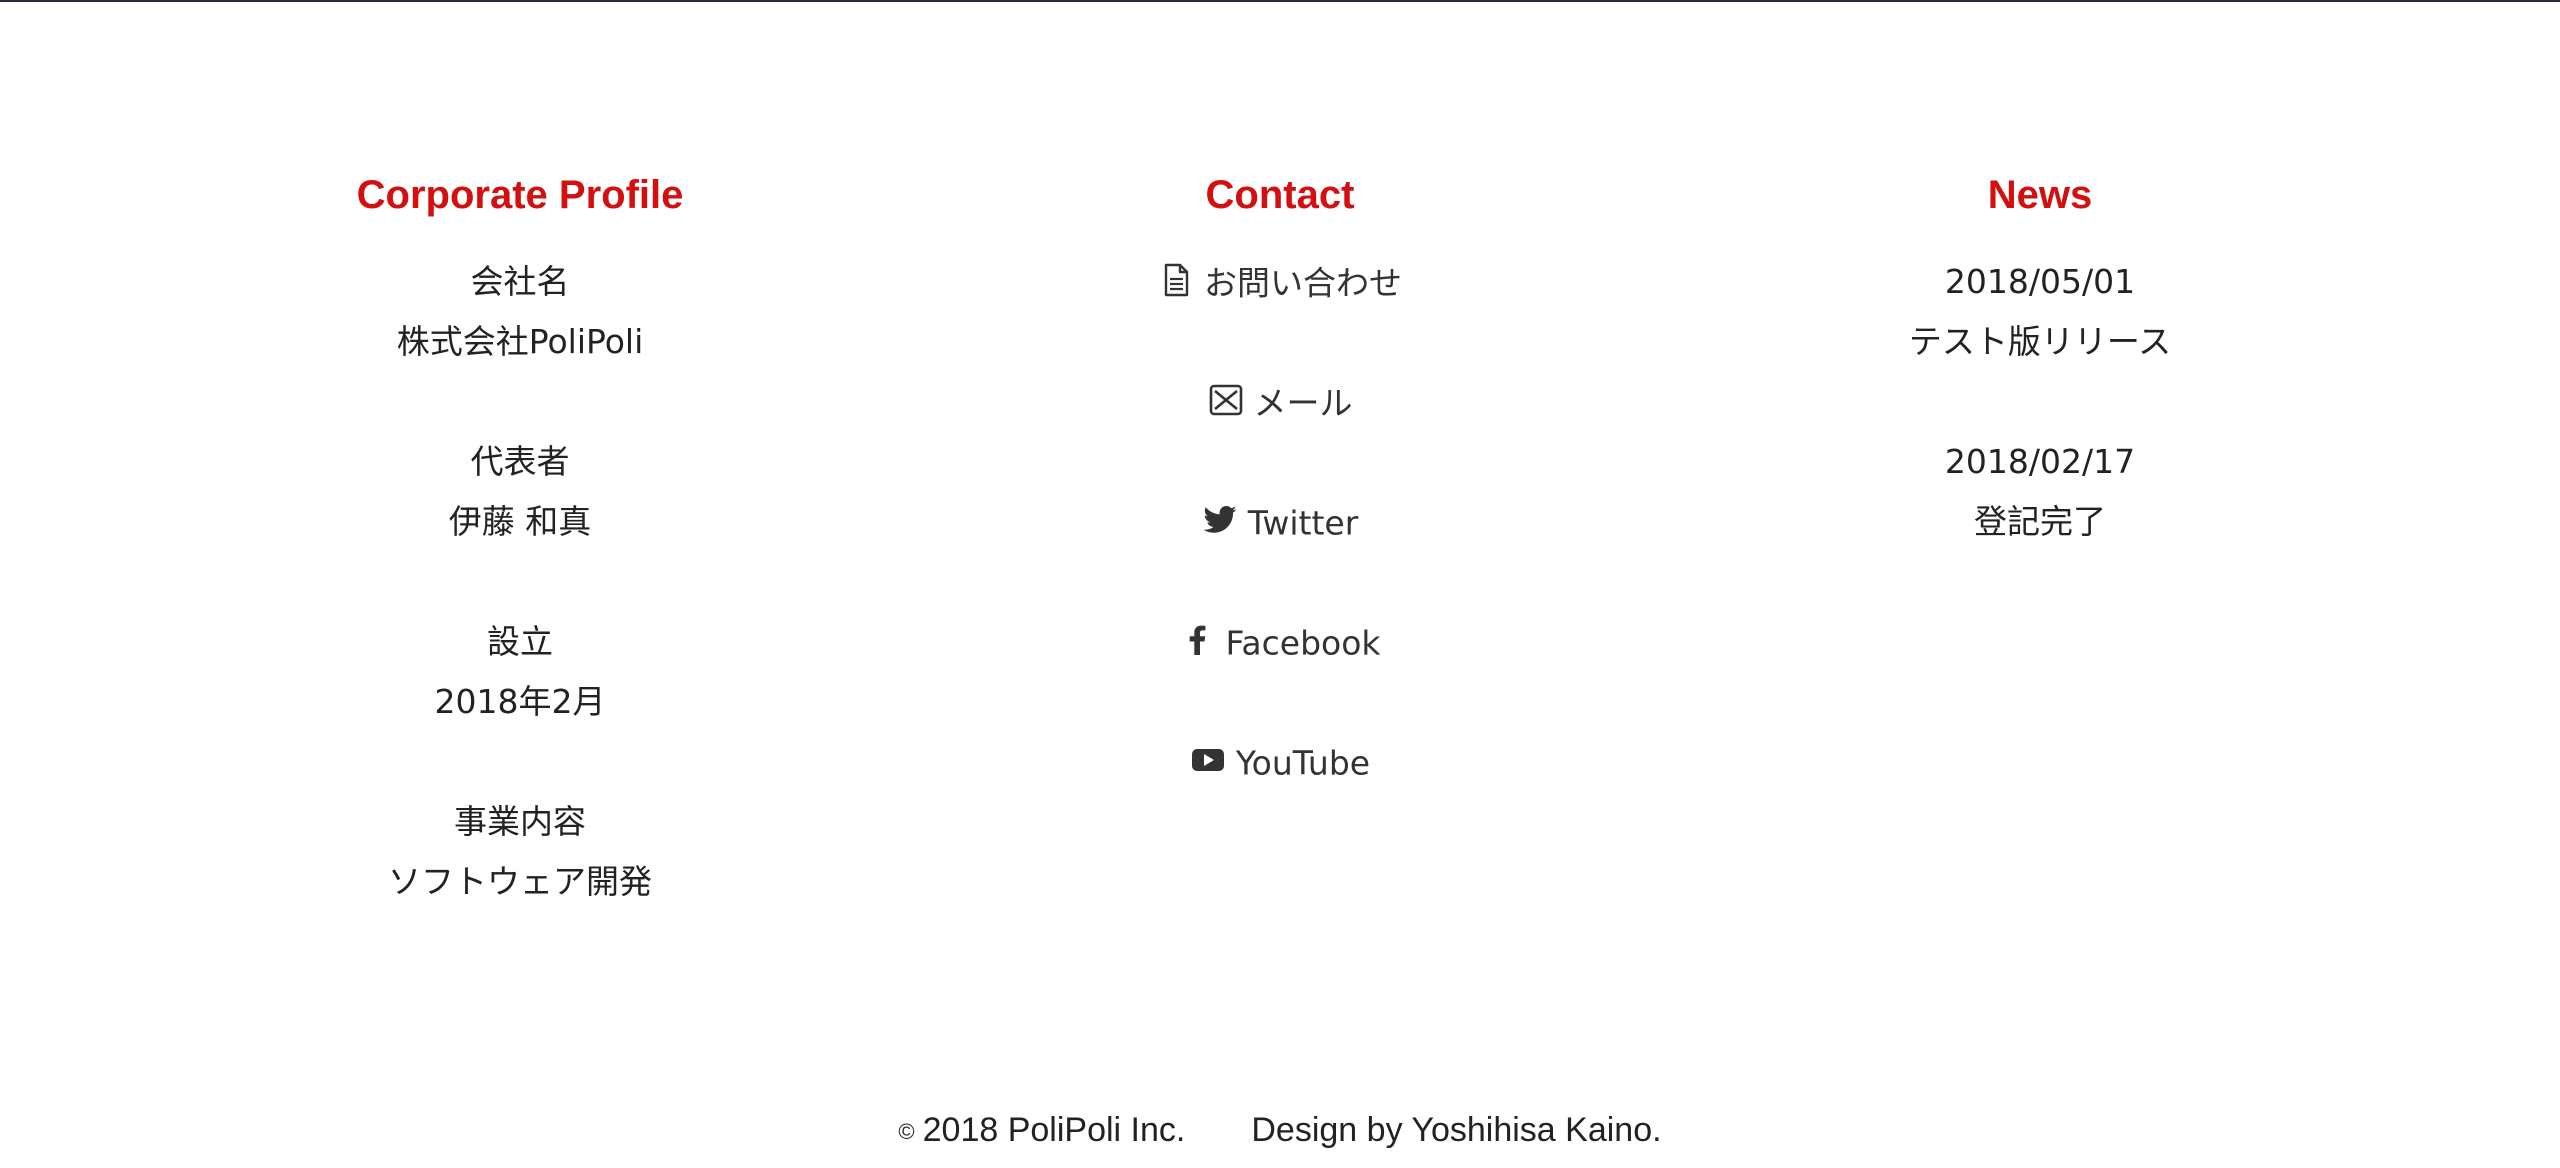  Describe the element at coordinates (520, 281) in the screenshot. I see `profile-label: 会社名` at that location.